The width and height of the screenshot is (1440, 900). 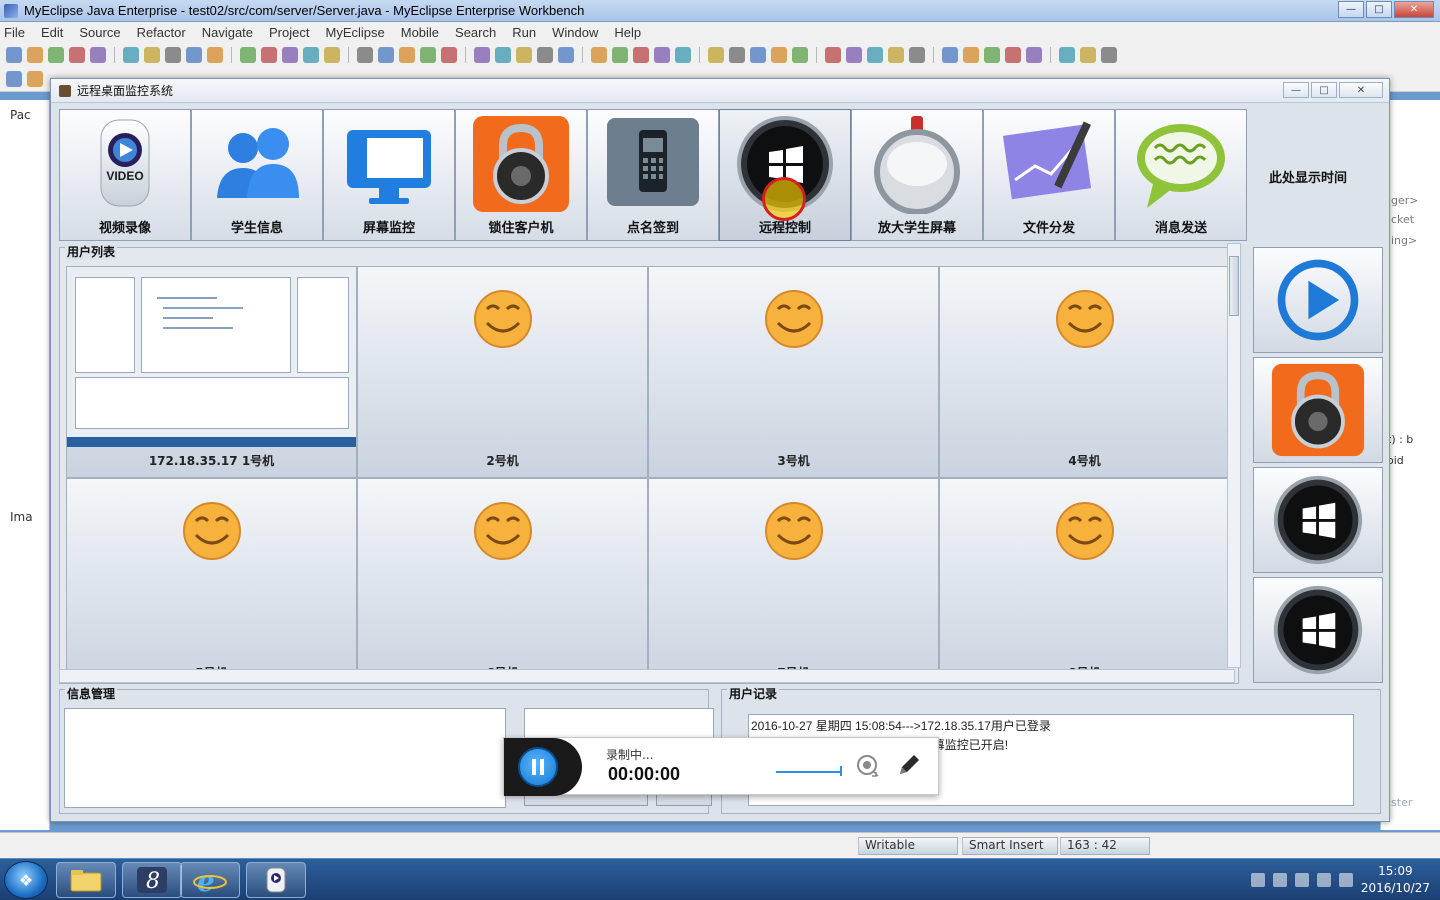 I want to click on recorder-taskbar-button, so click(x=276, y=880).